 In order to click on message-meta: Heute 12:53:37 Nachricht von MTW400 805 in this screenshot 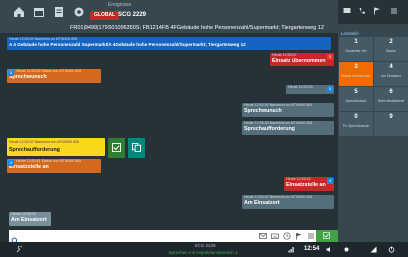, I will do `click(44, 142)`.